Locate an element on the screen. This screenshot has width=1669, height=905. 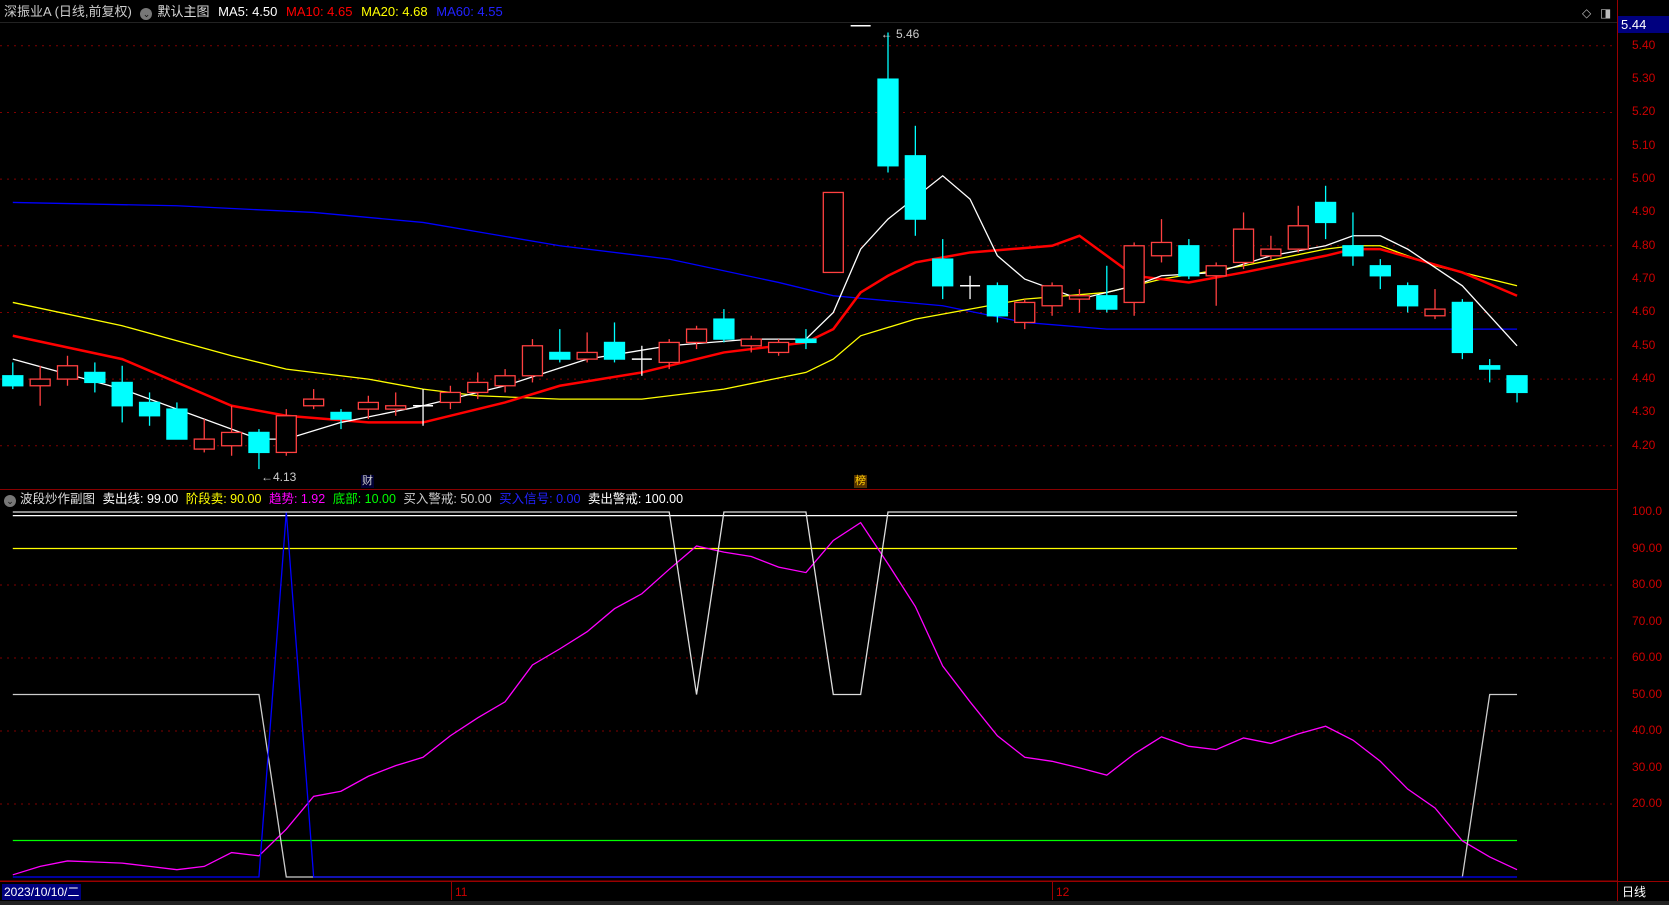
finance-marker: 财 is located at coordinates (367, 481).